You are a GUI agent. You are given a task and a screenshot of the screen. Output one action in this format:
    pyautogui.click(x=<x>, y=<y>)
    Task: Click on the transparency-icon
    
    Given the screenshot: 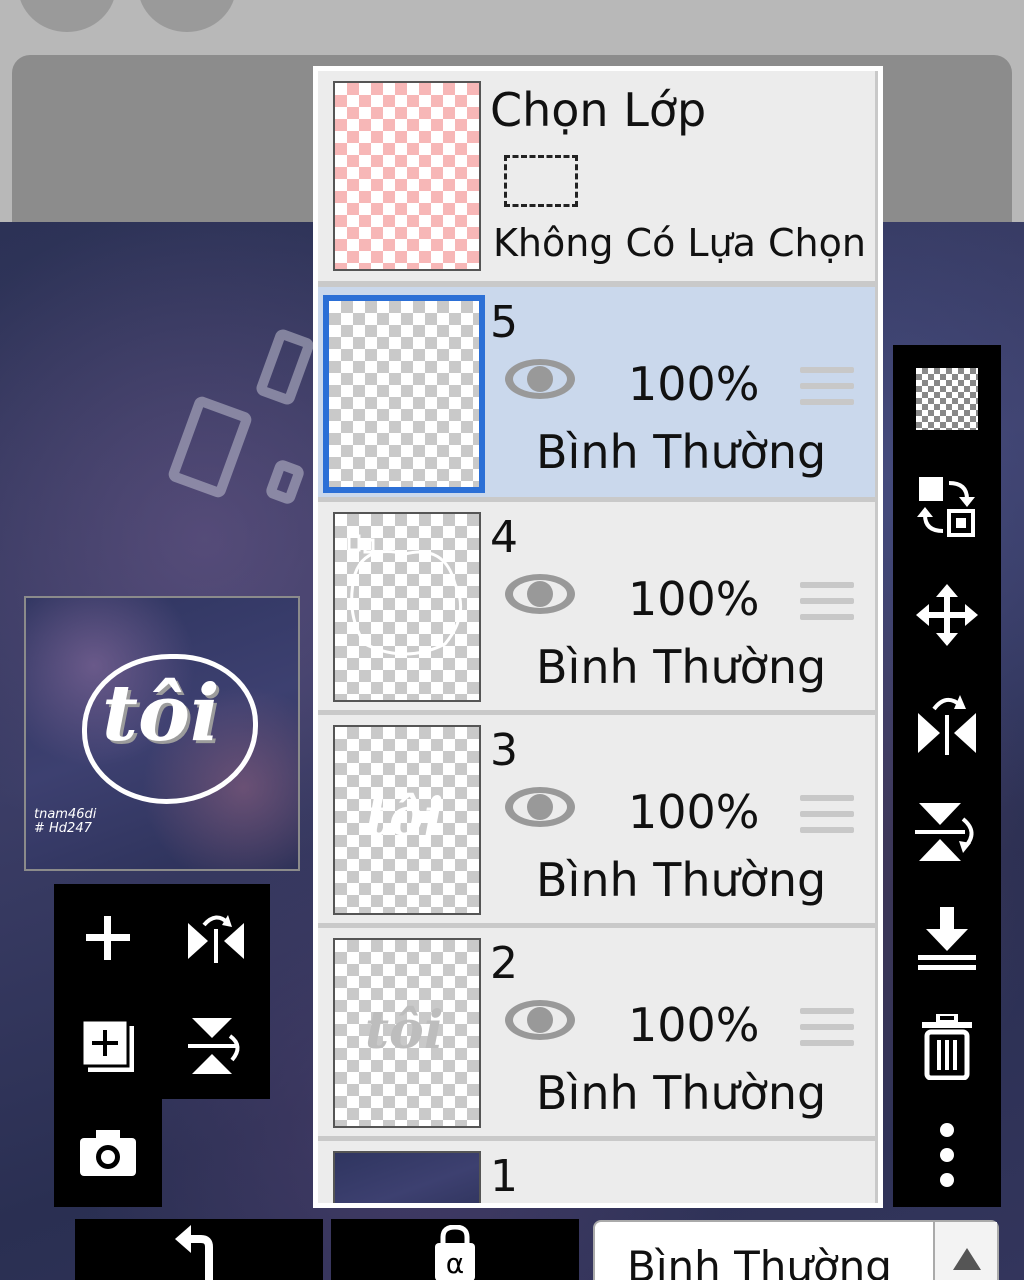 What is the action you would take?
    pyautogui.click(x=947, y=399)
    